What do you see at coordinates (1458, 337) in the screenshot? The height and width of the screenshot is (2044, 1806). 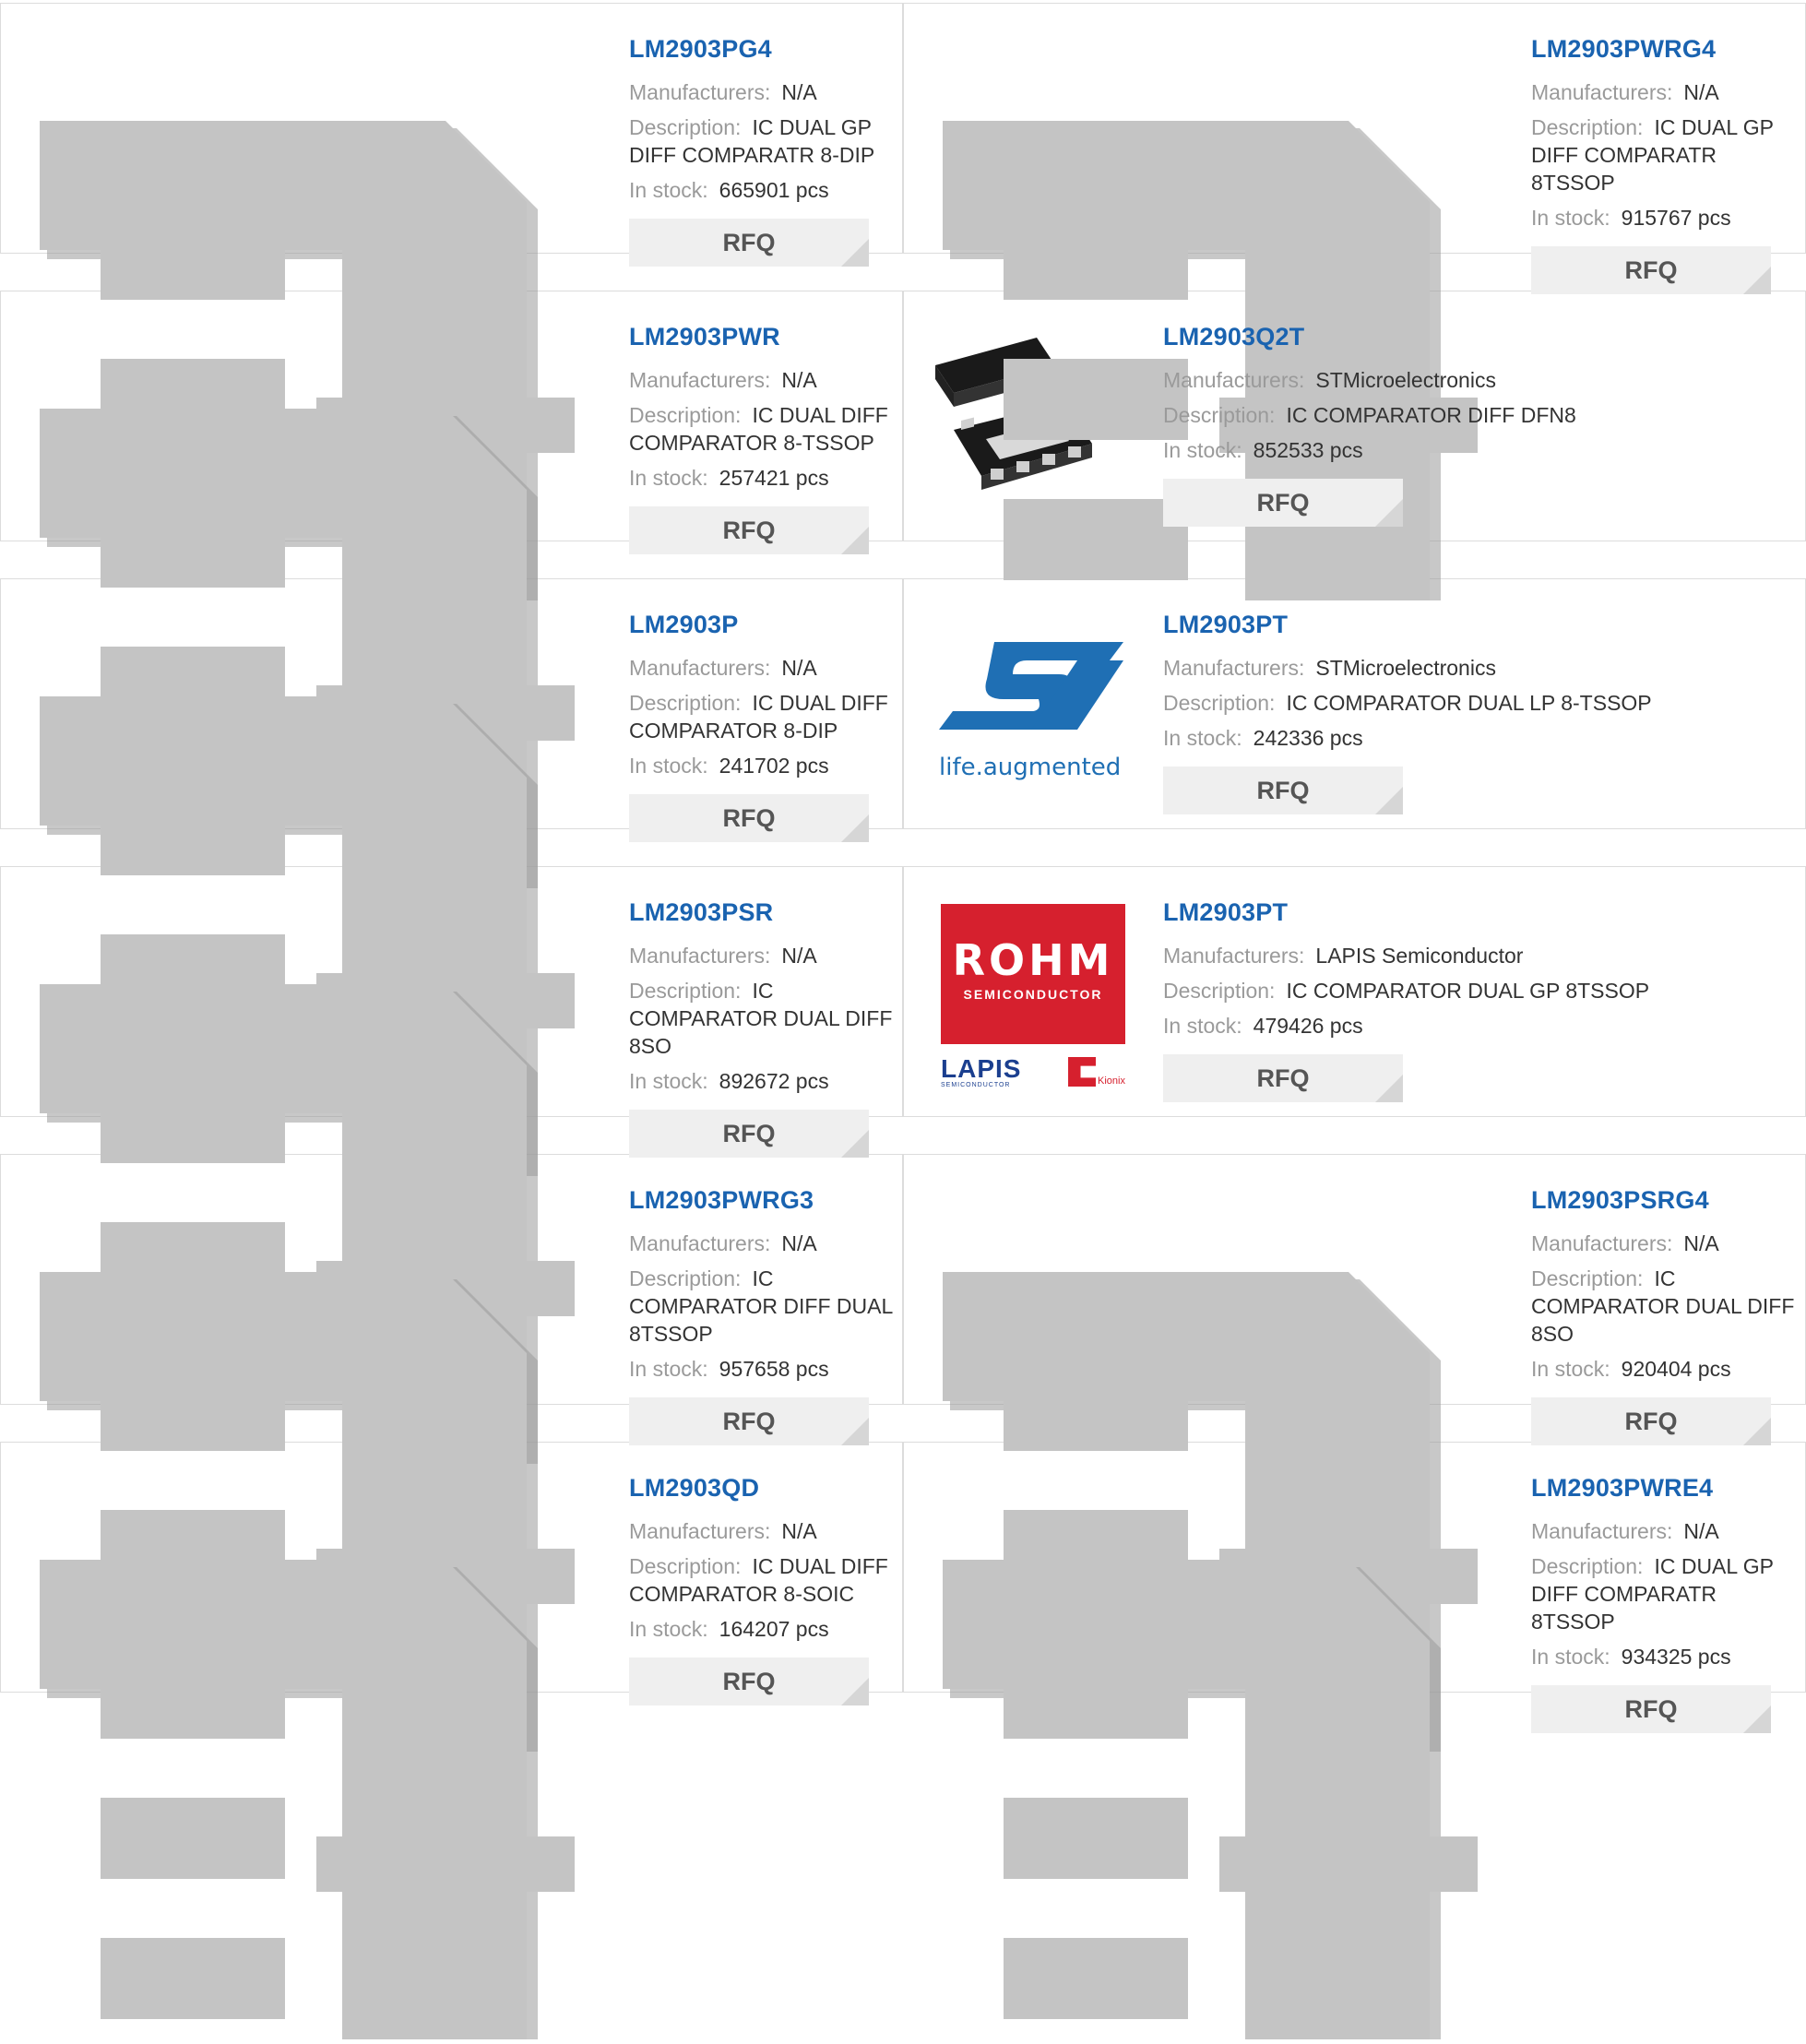 I see `part-number-link: LM2903Q2T` at bounding box center [1458, 337].